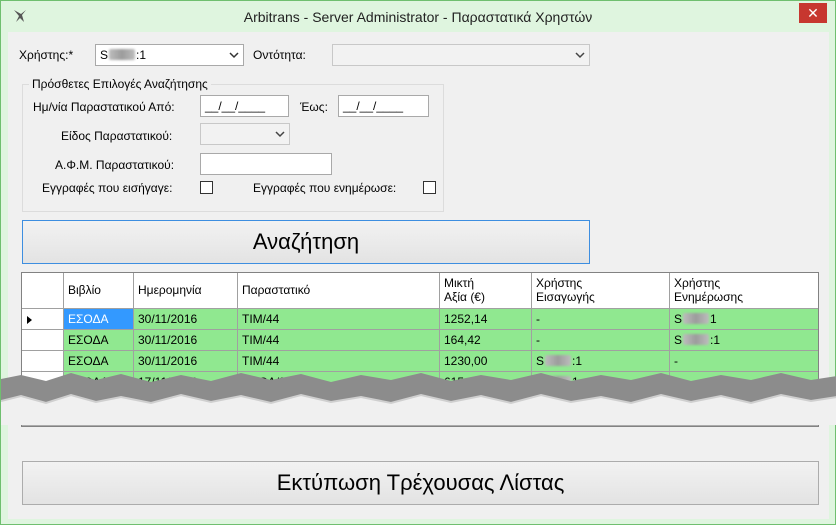 This screenshot has height=525, width=836. Describe the element at coordinates (486, 340) in the screenshot. I see `grid-cell: 164,42` at that location.